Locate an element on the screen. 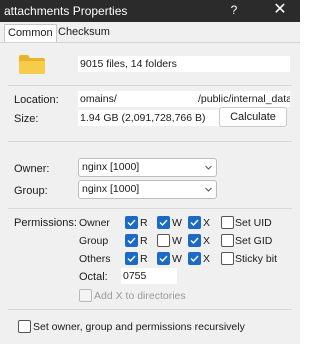 The width and height of the screenshot is (320, 344). group-exec-label: X is located at coordinates (207, 241).